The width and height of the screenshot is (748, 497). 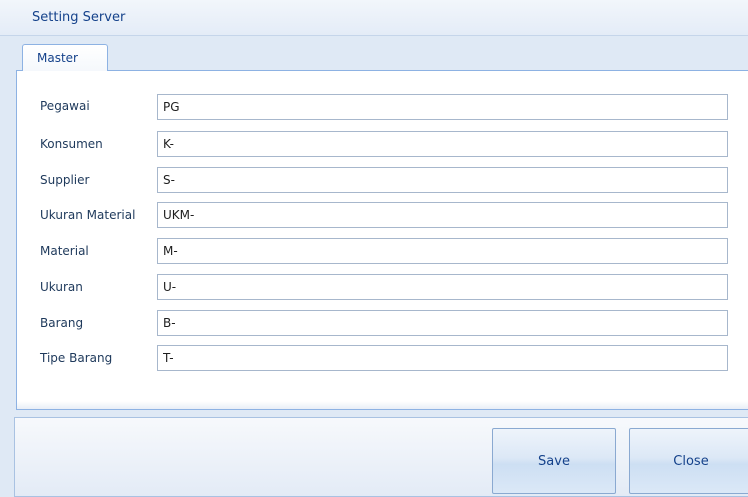 What do you see at coordinates (442, 251) in the screenshot?
I see `material-input` at bounding box center [442, 251].